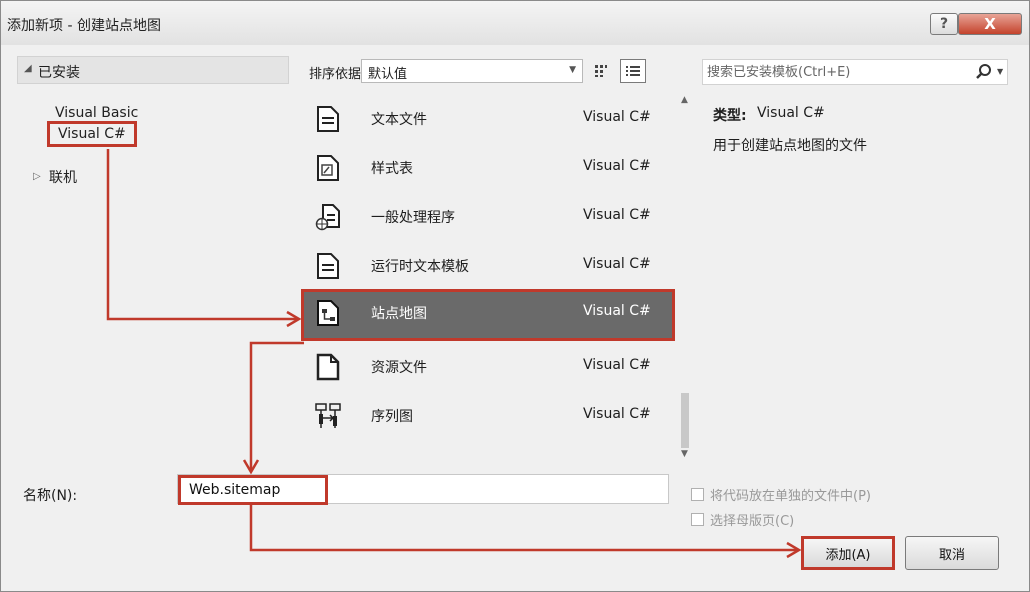  I want to click on window-title: 添加新项 - 创建站点地图, so click(84, 26).